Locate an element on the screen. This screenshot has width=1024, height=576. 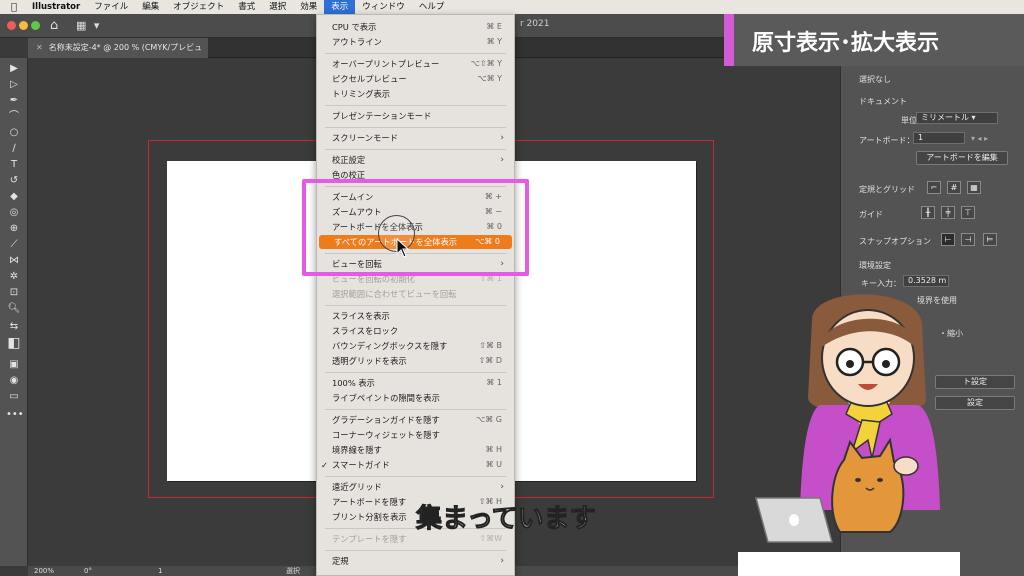
workspace-layout-icon: ▦ ▾ is located at coordinates (88, 25).